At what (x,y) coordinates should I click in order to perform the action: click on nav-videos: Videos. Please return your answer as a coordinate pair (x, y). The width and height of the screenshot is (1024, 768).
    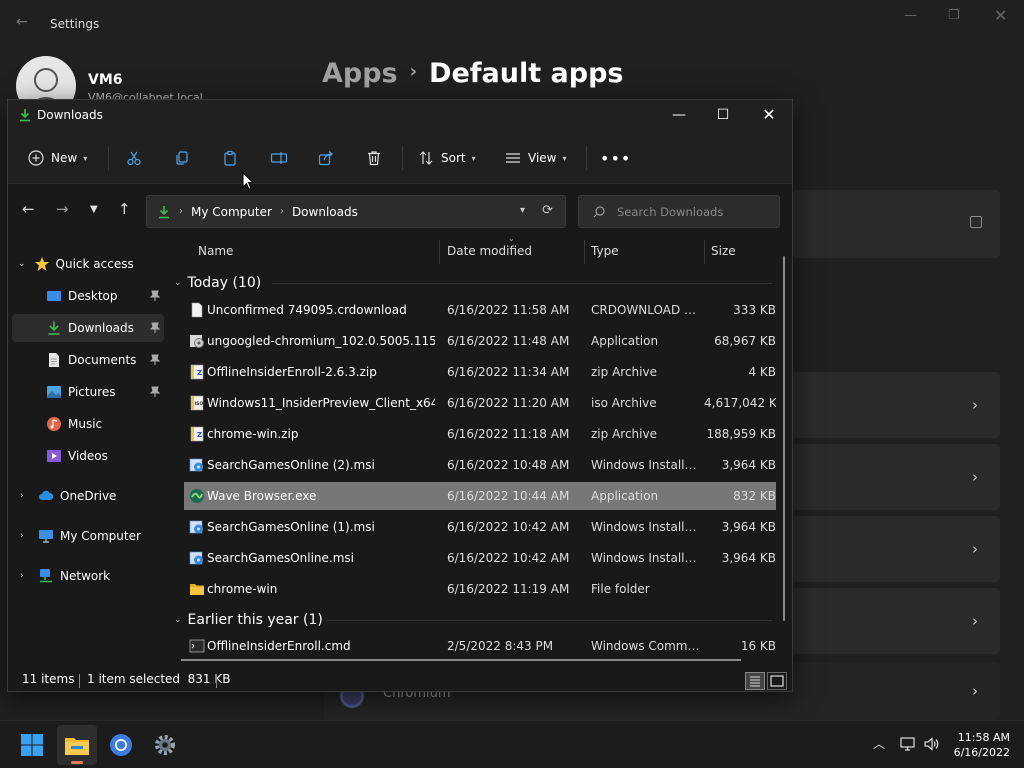
    Looking at the image, I should click on (88, 456).